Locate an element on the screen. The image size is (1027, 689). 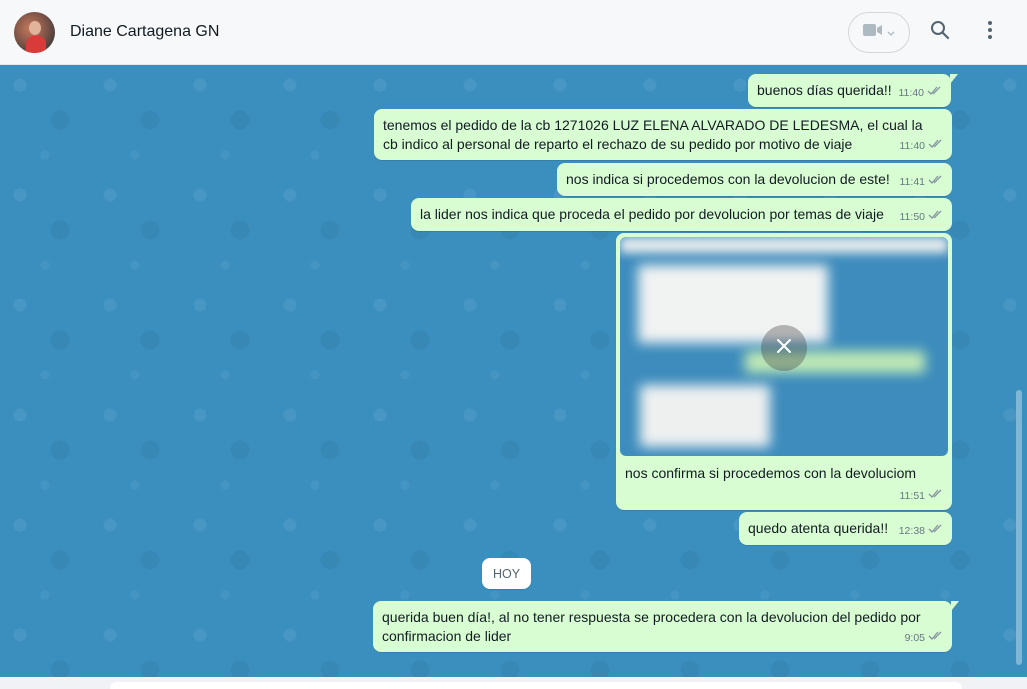
blurred-image is located at coordinates (784, 346).